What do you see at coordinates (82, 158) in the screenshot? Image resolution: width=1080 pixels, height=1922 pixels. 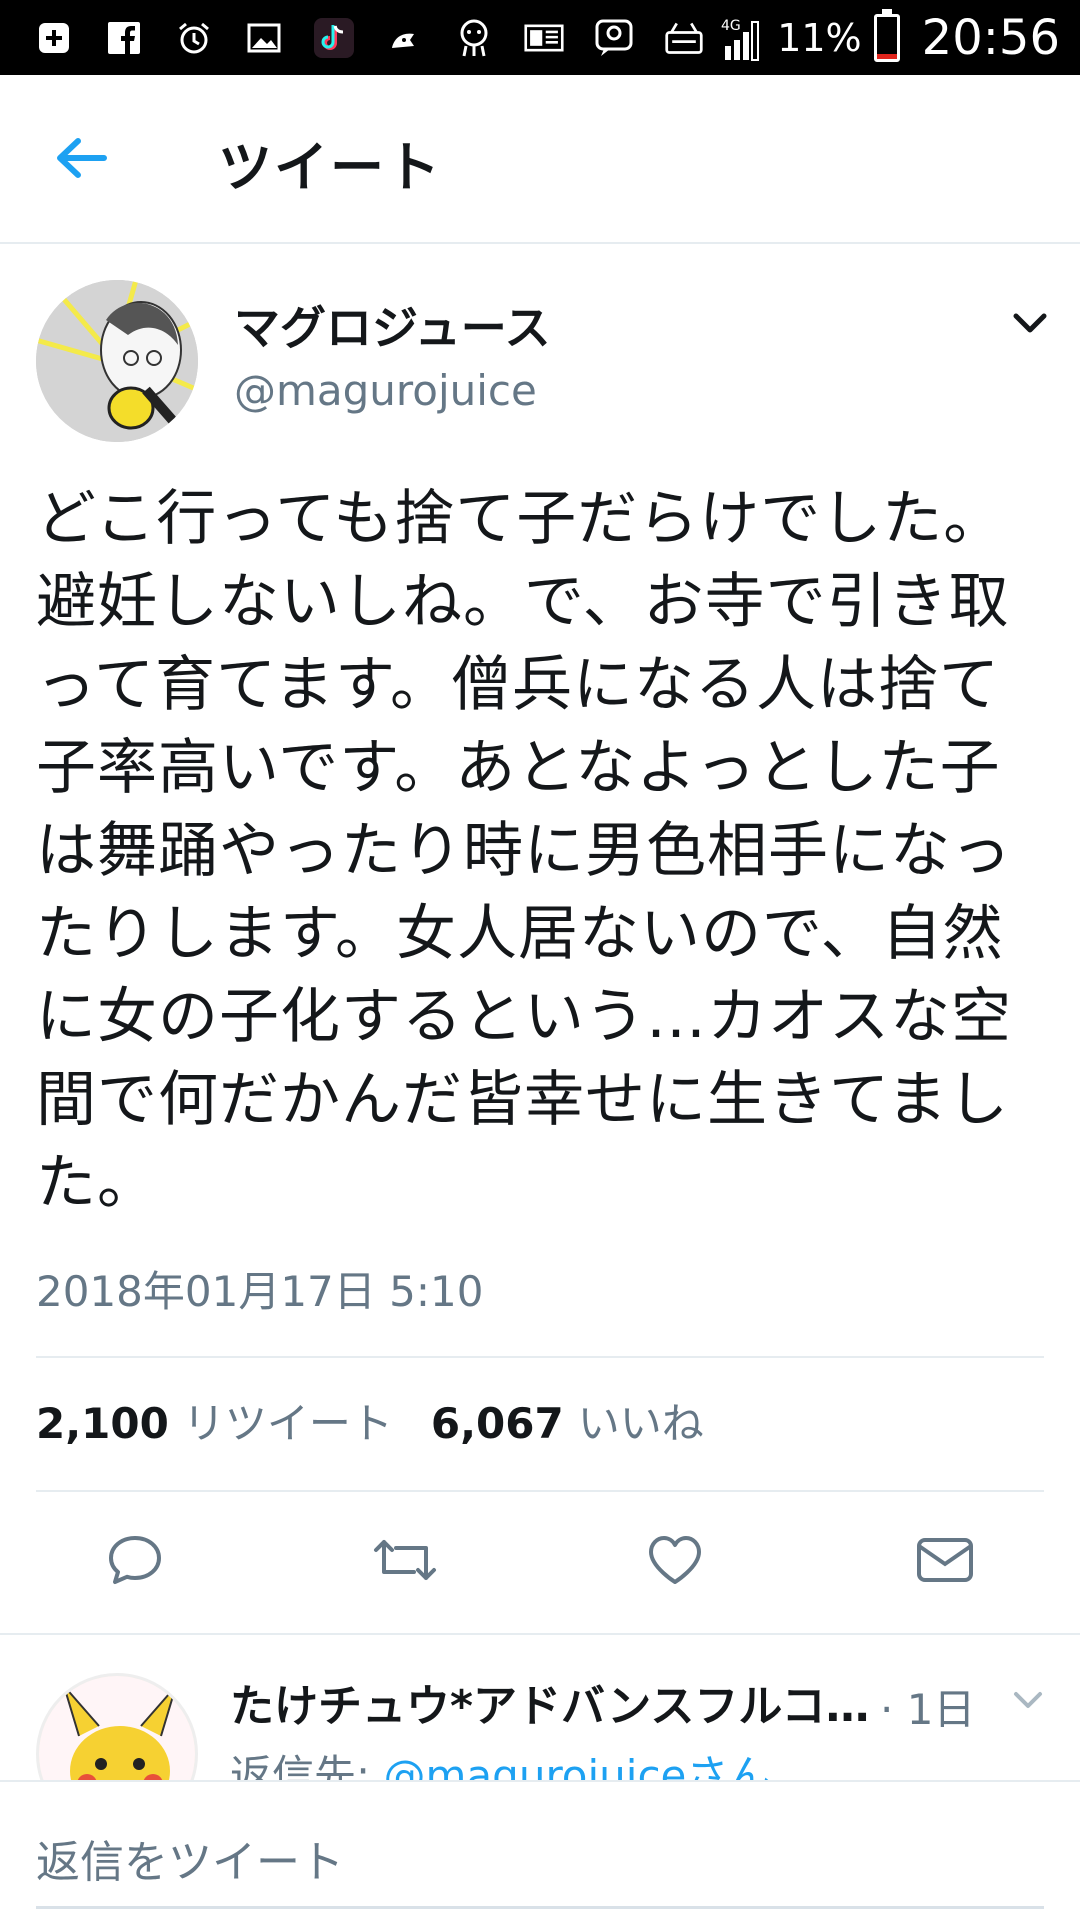 I see `back-arrow-icon` at bounding box center [82, 158].